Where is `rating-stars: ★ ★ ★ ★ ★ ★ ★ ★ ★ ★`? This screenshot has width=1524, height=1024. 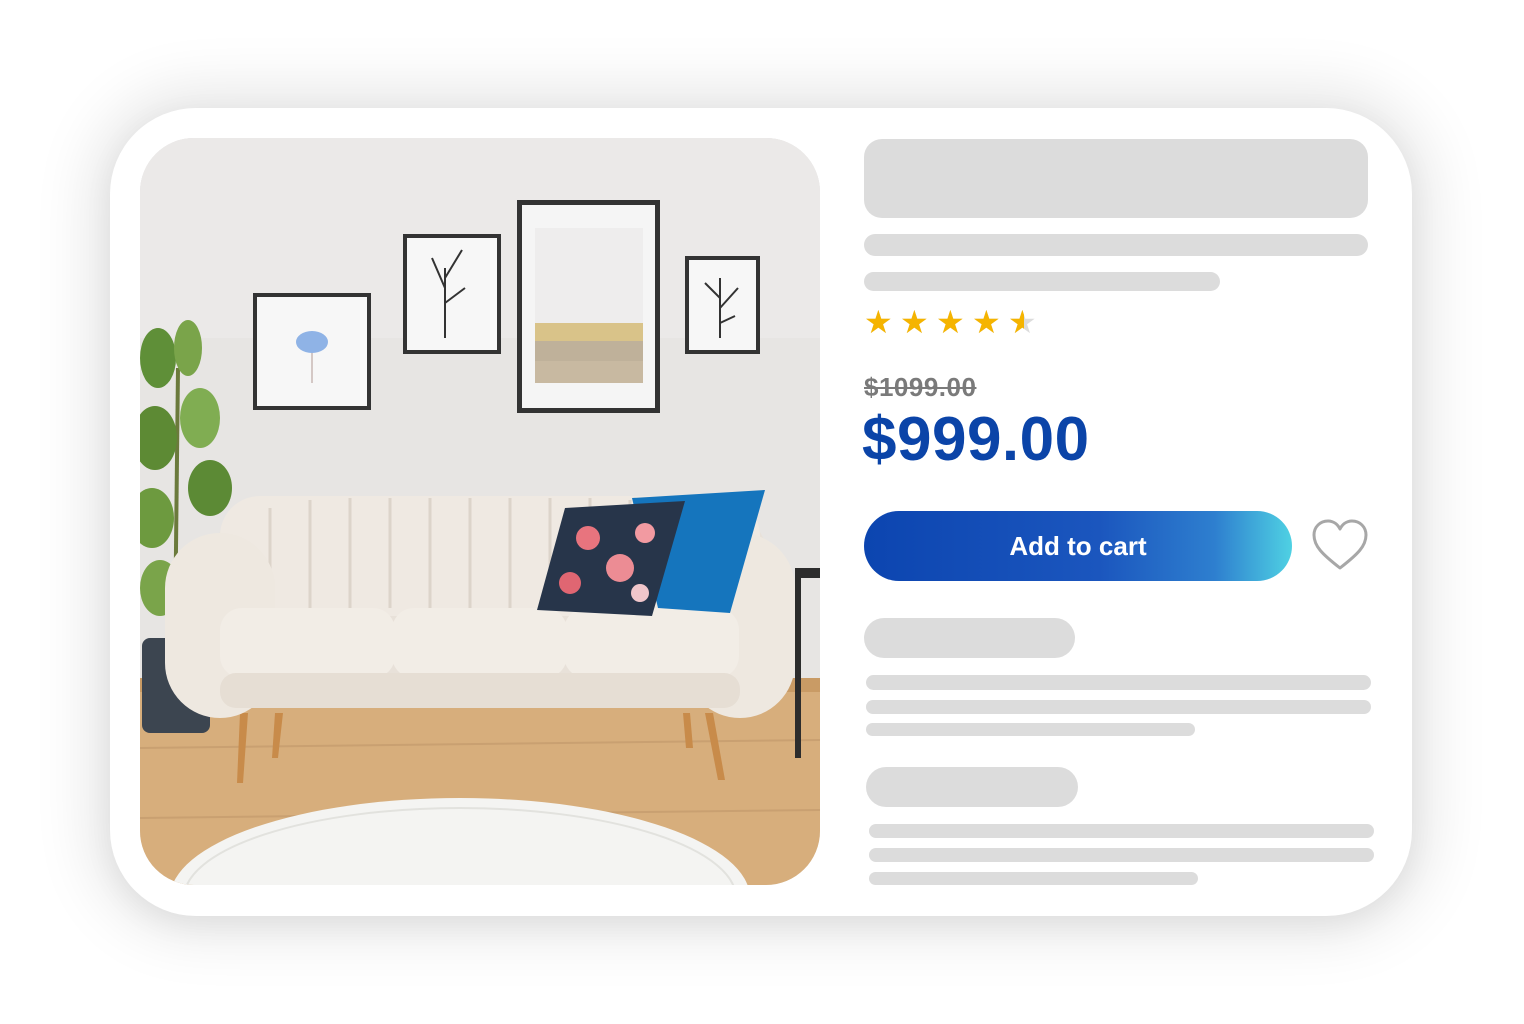
rating-stars: ★ ★ ★ ★ ★ ★ ★ ★ ★ ★ is located at coordinates (952, 323).